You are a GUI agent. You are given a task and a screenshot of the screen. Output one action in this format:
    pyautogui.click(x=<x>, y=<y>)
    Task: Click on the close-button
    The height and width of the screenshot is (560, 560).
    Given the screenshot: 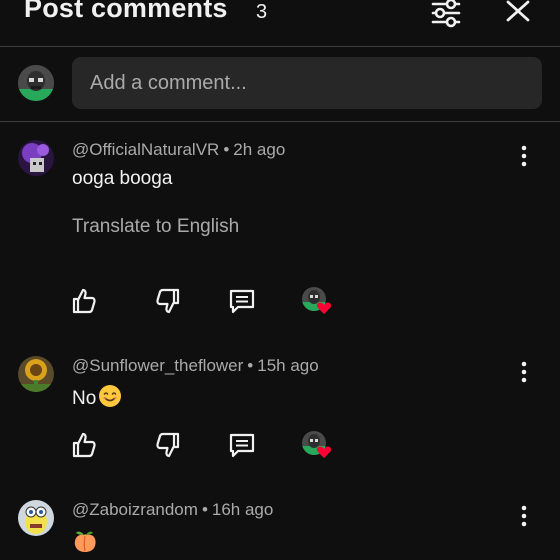 What is the action you would take?
    pyautogui.click(x=518, y=15)
    